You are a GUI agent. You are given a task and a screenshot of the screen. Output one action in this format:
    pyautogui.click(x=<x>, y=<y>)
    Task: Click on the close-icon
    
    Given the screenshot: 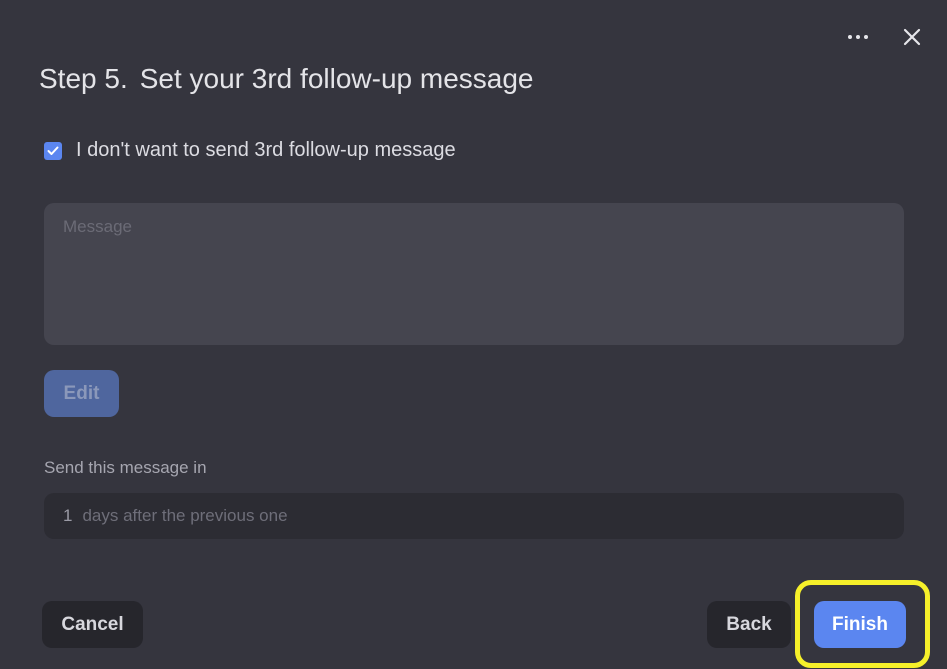 What is the action you would take?
    pyautogui.click(x=912, y=37)
    